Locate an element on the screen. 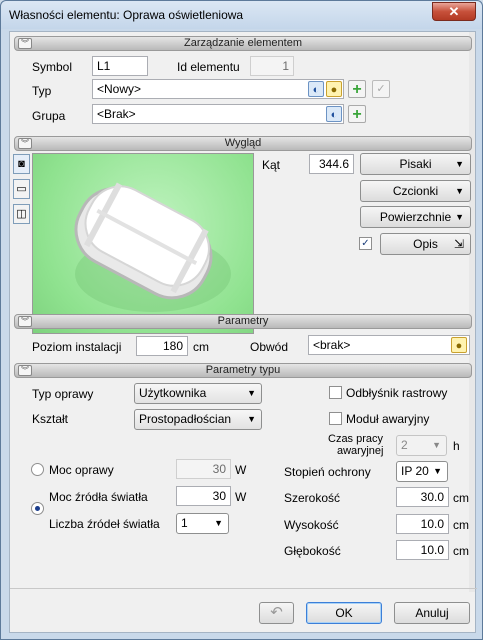 The width and height of the screenshot is (483, 640). section-header-wyglad: ︾ Wygląd is located at coordinates (243, 143).